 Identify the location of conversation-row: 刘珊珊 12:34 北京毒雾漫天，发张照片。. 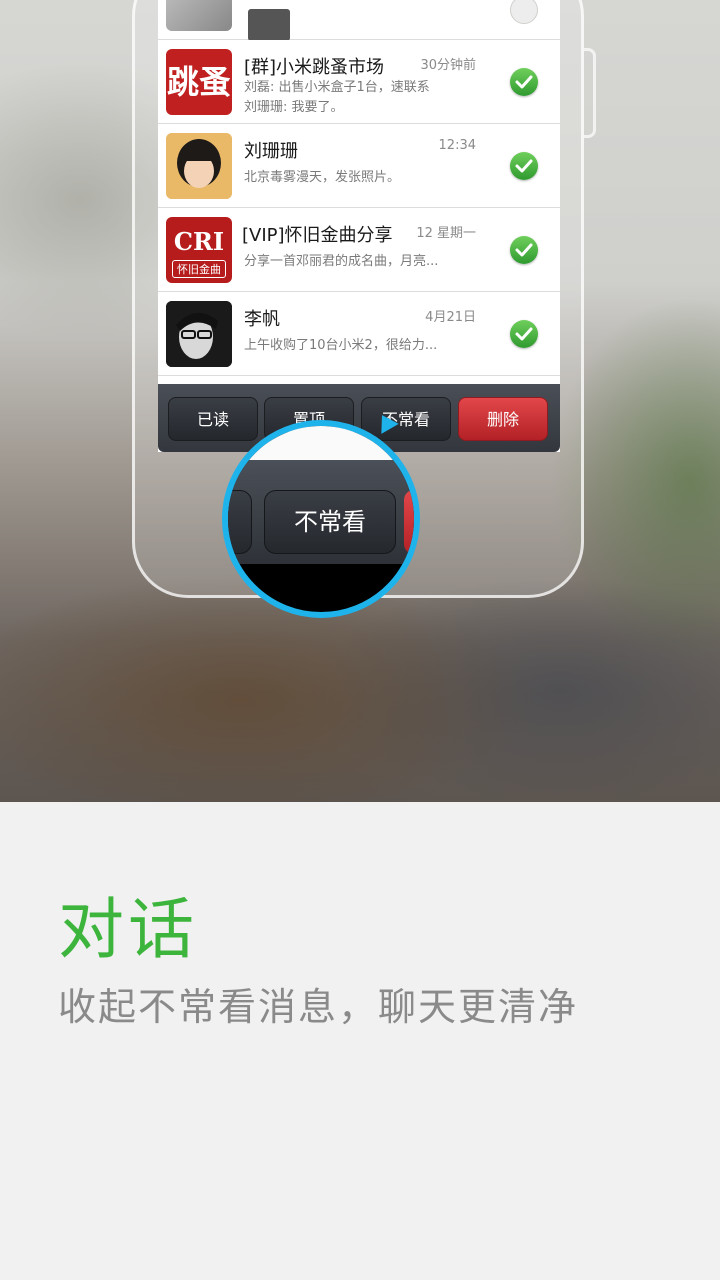
(359, 166).